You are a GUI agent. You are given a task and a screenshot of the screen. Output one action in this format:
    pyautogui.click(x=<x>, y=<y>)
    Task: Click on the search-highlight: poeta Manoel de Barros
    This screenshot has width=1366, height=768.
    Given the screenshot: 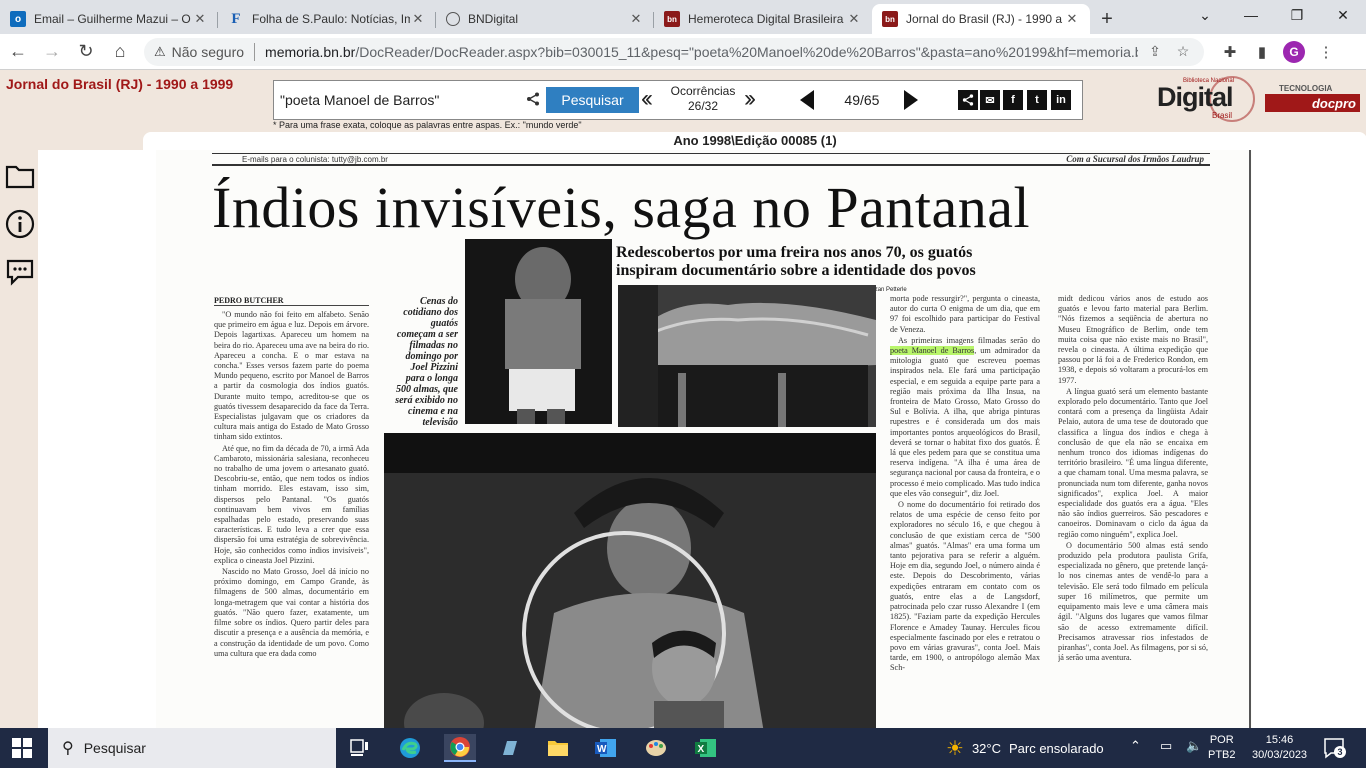 What is the action you would take?
    pyautogui.click(x=932, y=351)
    